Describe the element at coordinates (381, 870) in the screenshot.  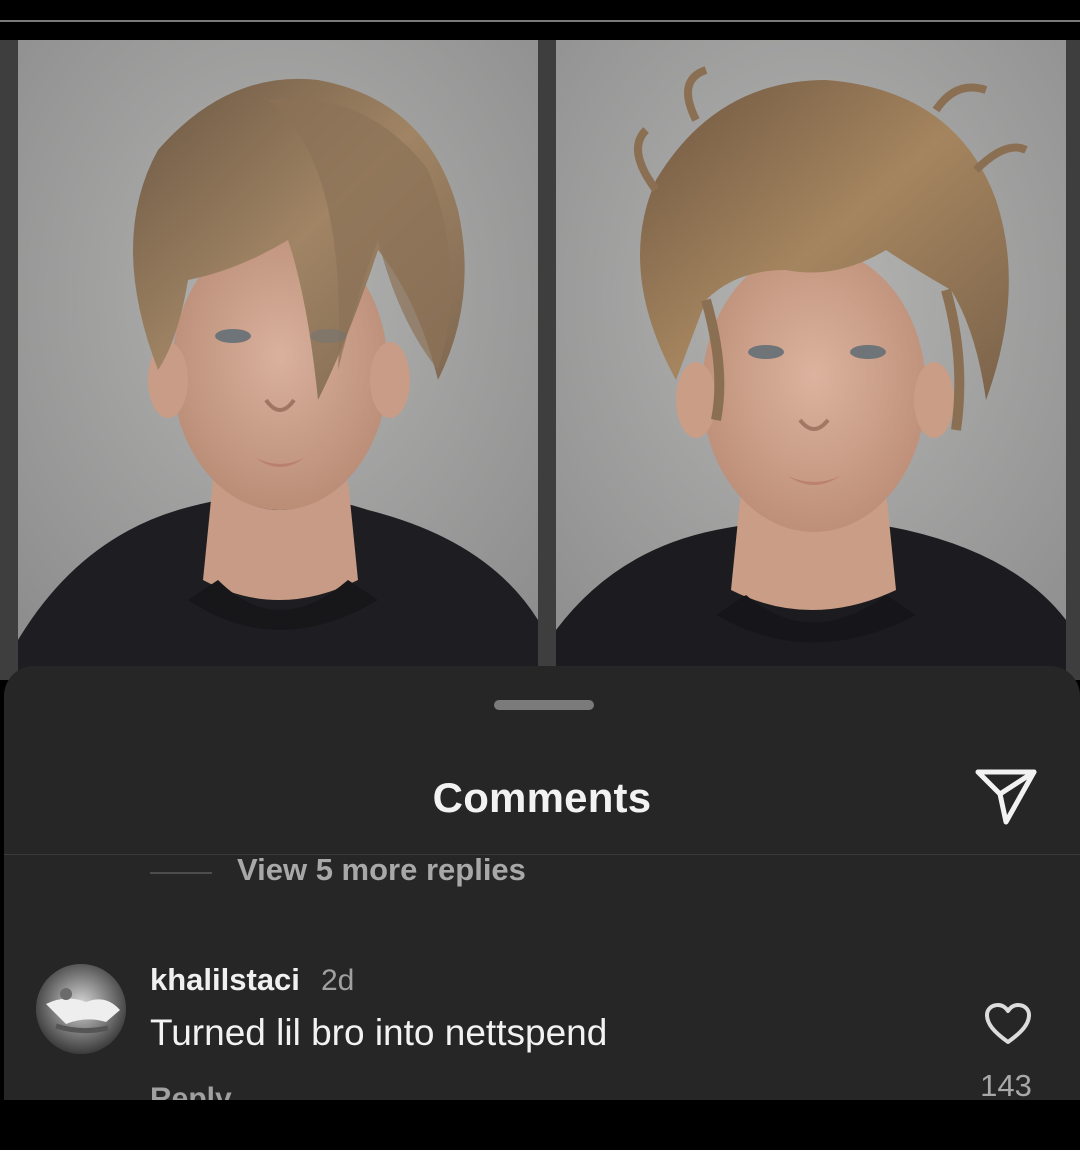
I see `view-more-replies-button: View 5 more replies` at that location.